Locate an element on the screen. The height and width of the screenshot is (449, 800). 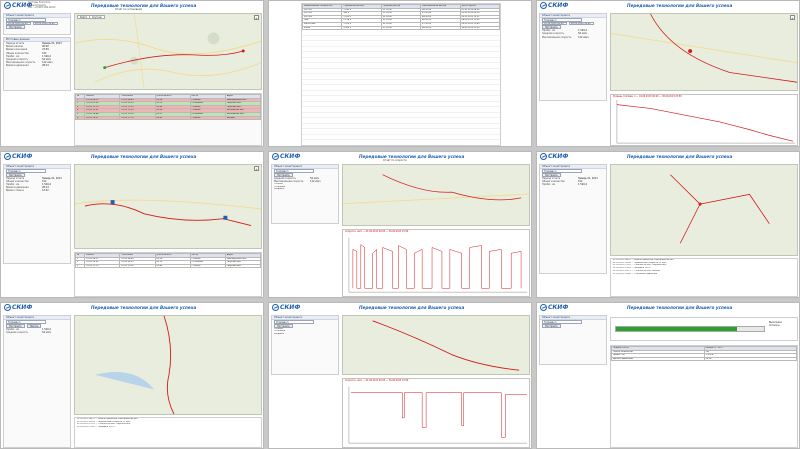
progress-panel: Выполнено Осталось is located at coordinates (704, 329).